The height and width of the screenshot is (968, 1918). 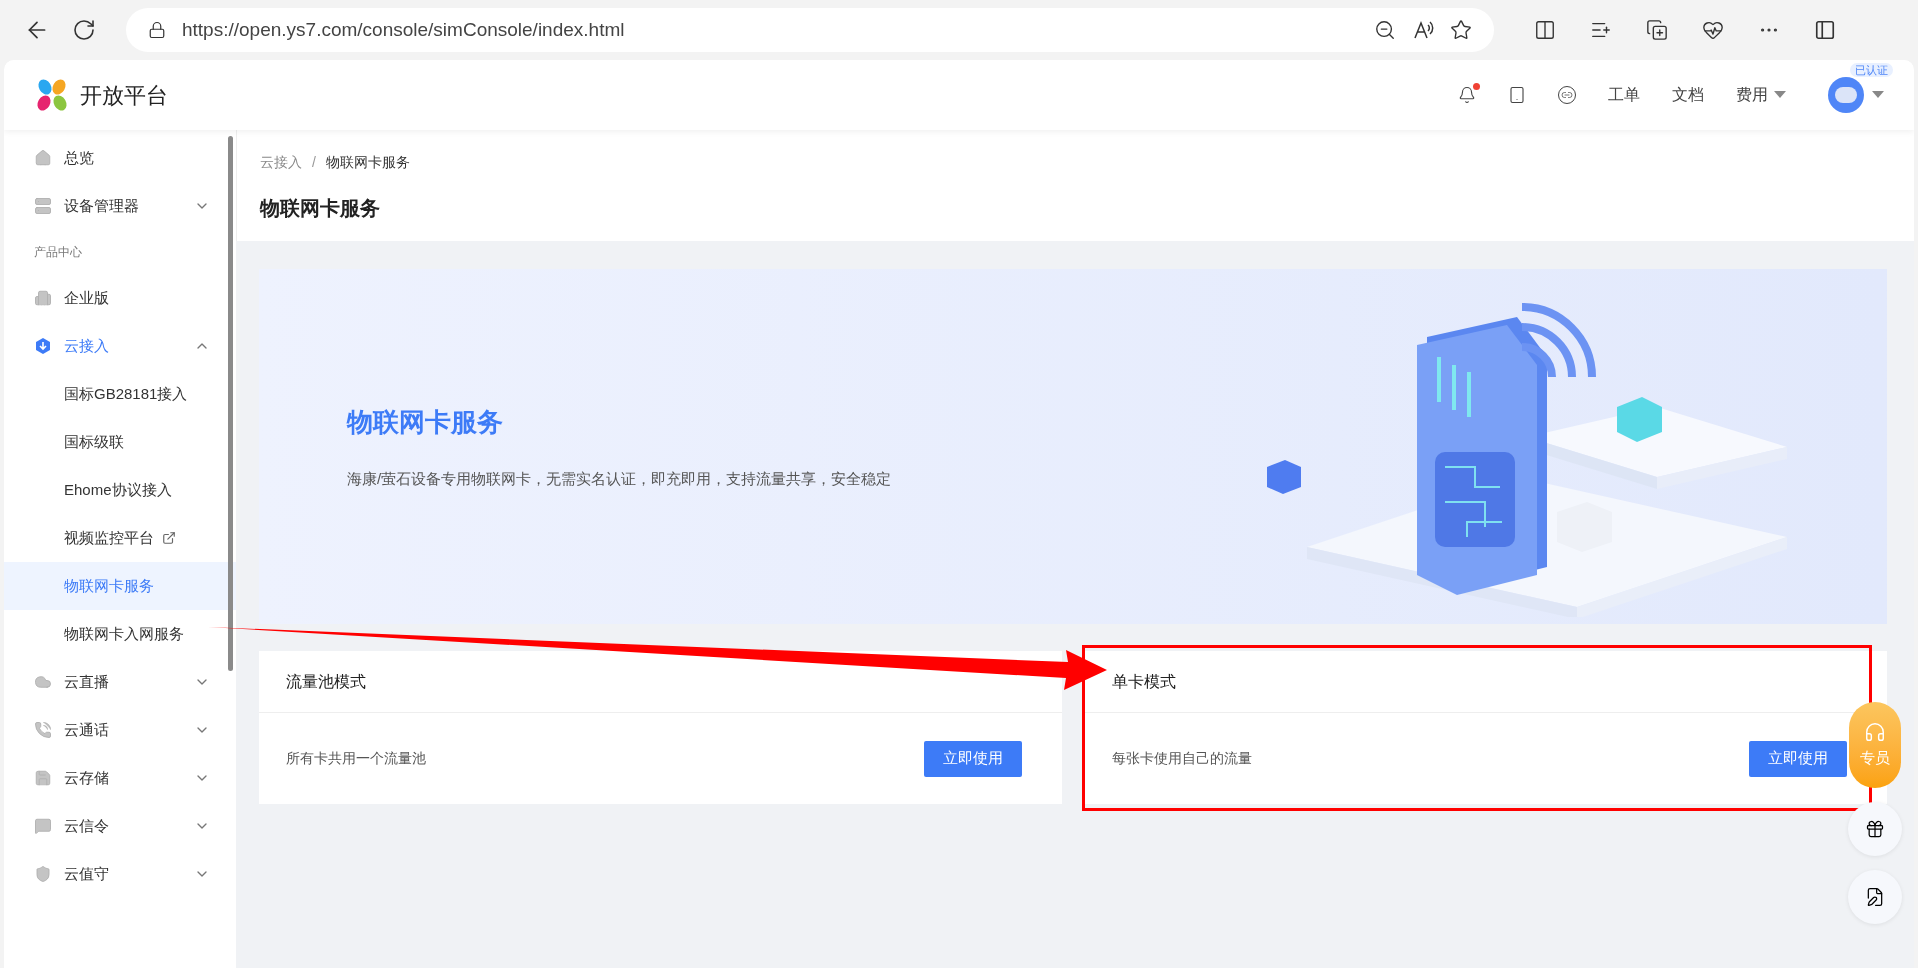 What do you see at coordinates (1624, 95) in the screenshot?
I see `header-link: 工单` at bounding box center [1624, 95].